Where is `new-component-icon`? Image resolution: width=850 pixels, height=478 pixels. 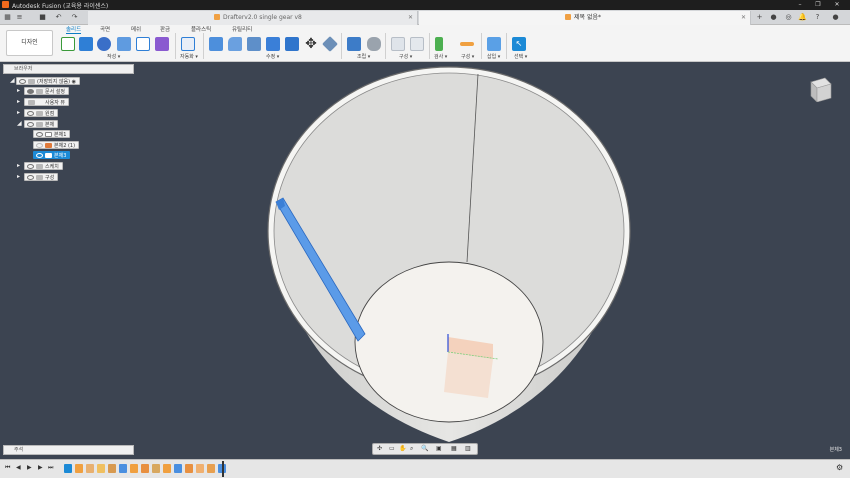 new-component-icon is located at coordinates (354, 44).